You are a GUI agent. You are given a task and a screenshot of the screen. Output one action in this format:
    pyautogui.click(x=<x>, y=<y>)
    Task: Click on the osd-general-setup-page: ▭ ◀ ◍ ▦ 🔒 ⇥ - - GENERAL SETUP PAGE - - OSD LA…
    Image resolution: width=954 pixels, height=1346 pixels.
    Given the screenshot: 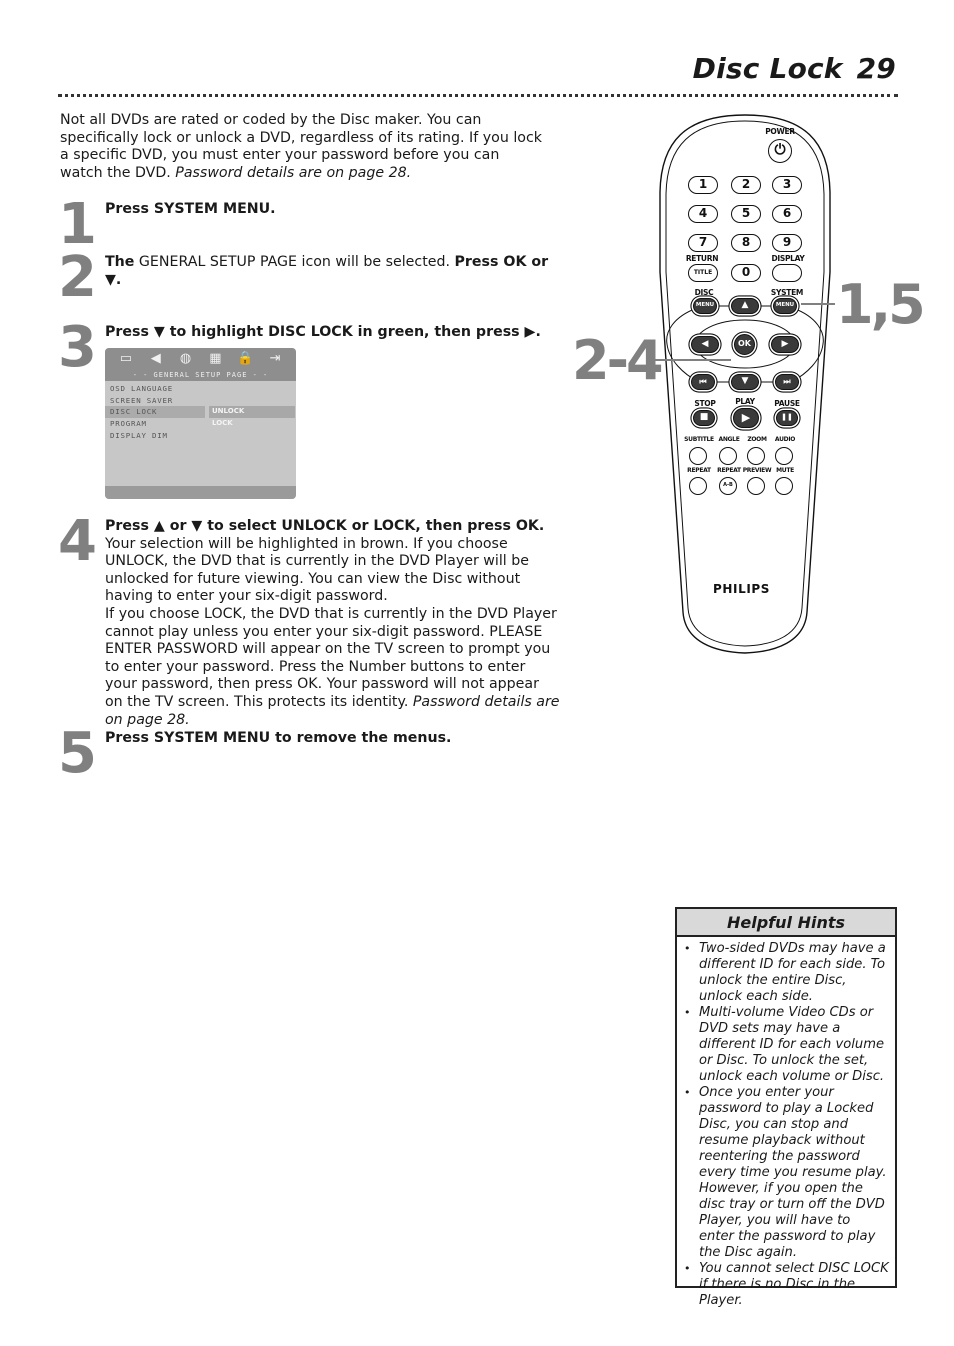 What is the action you would take?
    pyautogui.click(x=200, y=423)
    